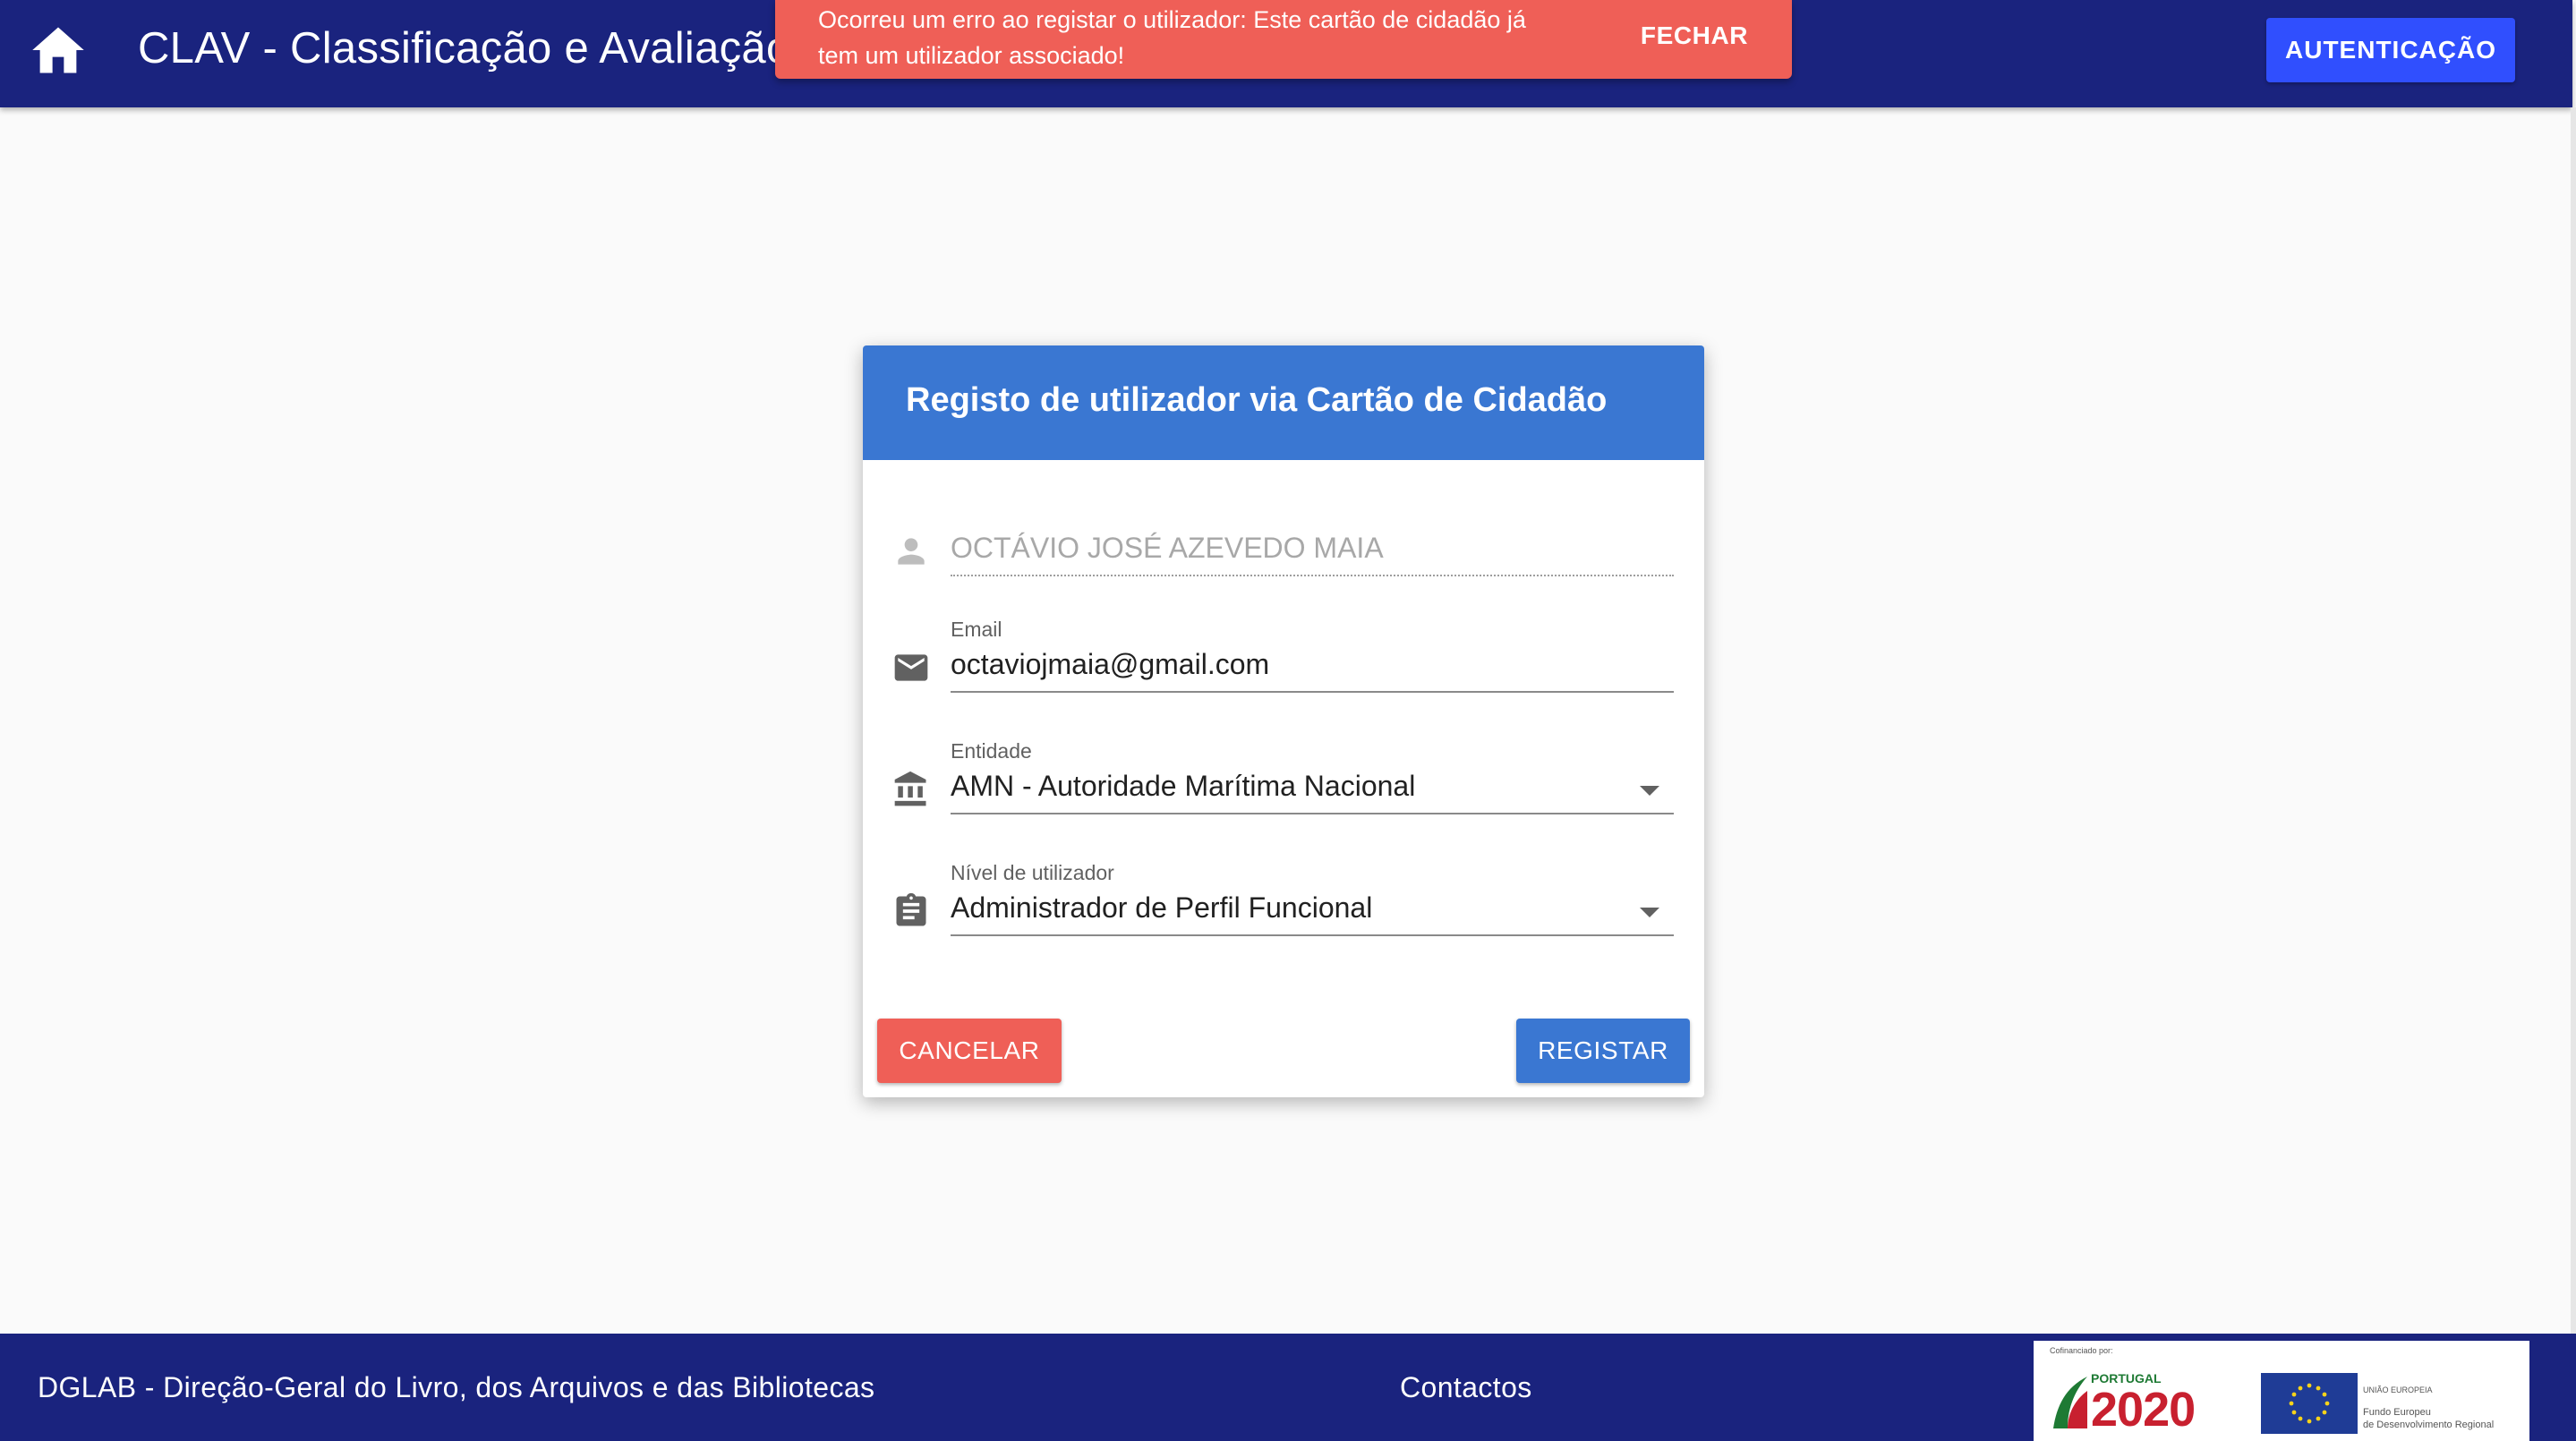 The width and height of the screenshot is (2576, 1441). Describe the element at coordinates (2070, 1402) in the screenshot. I see `portugal-flag-icon` at that location.